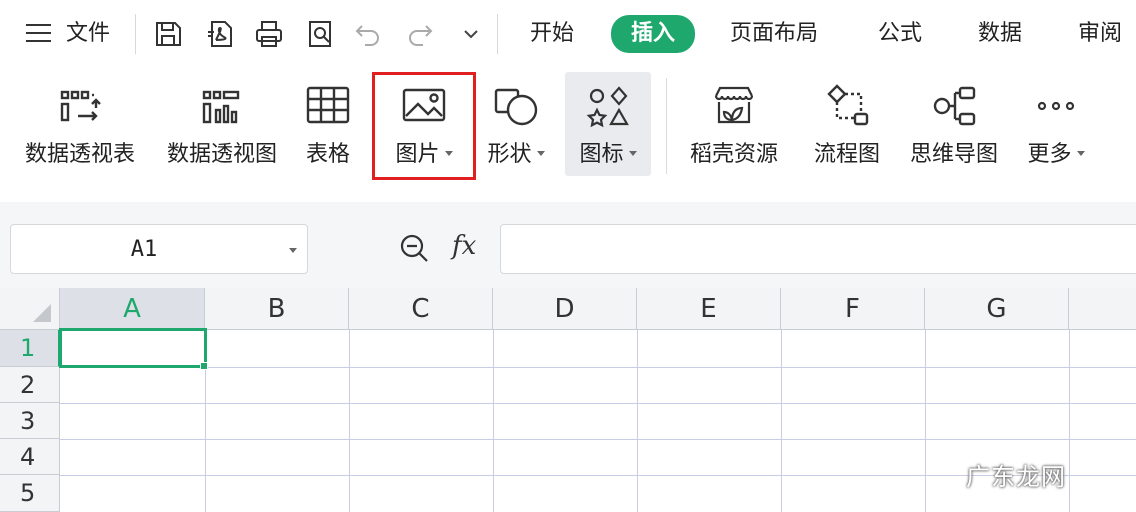 The height and width of the screenshot is (512, 1136). I want to click on picture-label: 图片, so click(424, 155).